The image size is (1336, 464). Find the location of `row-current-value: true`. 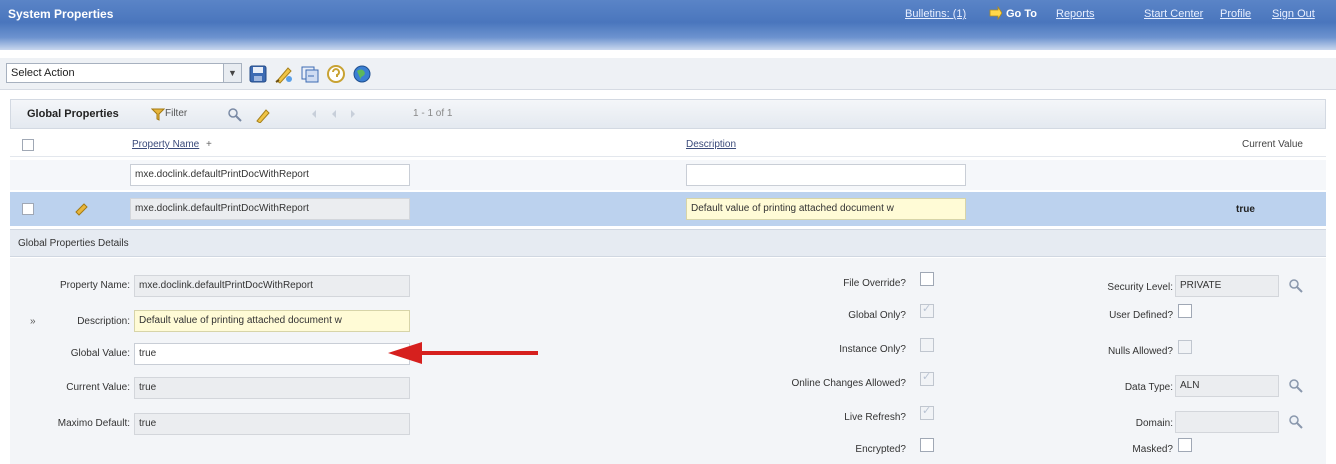

row-current-value: true is located at coordinates (1245, 209).